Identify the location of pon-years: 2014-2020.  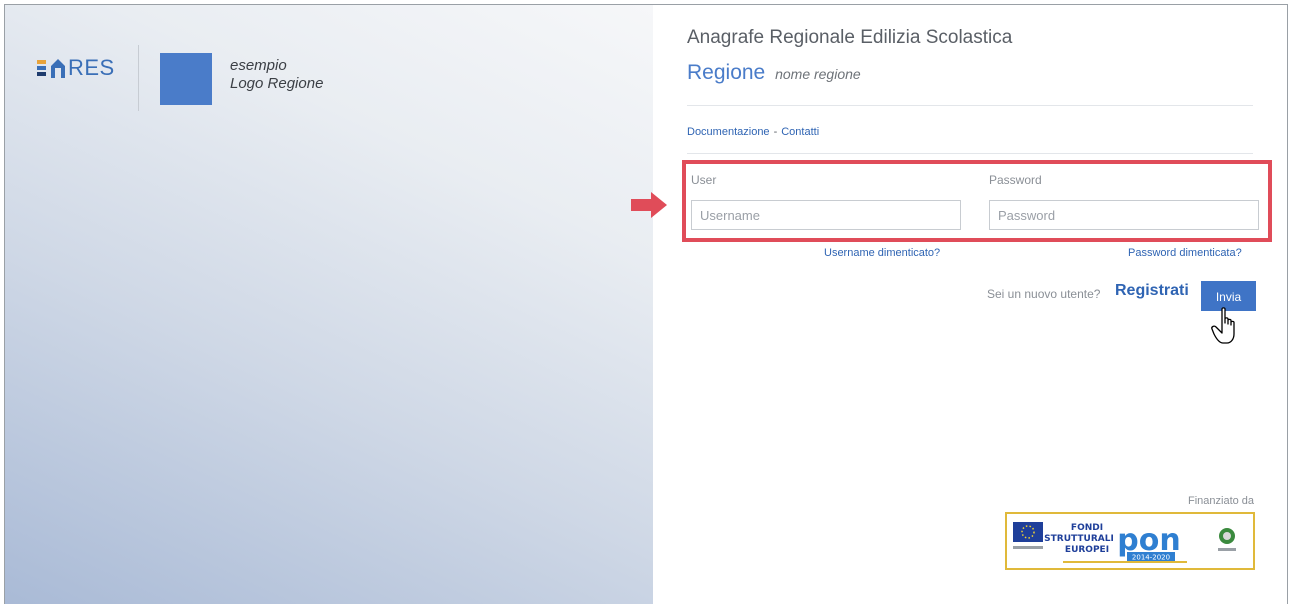
(1151, 558).